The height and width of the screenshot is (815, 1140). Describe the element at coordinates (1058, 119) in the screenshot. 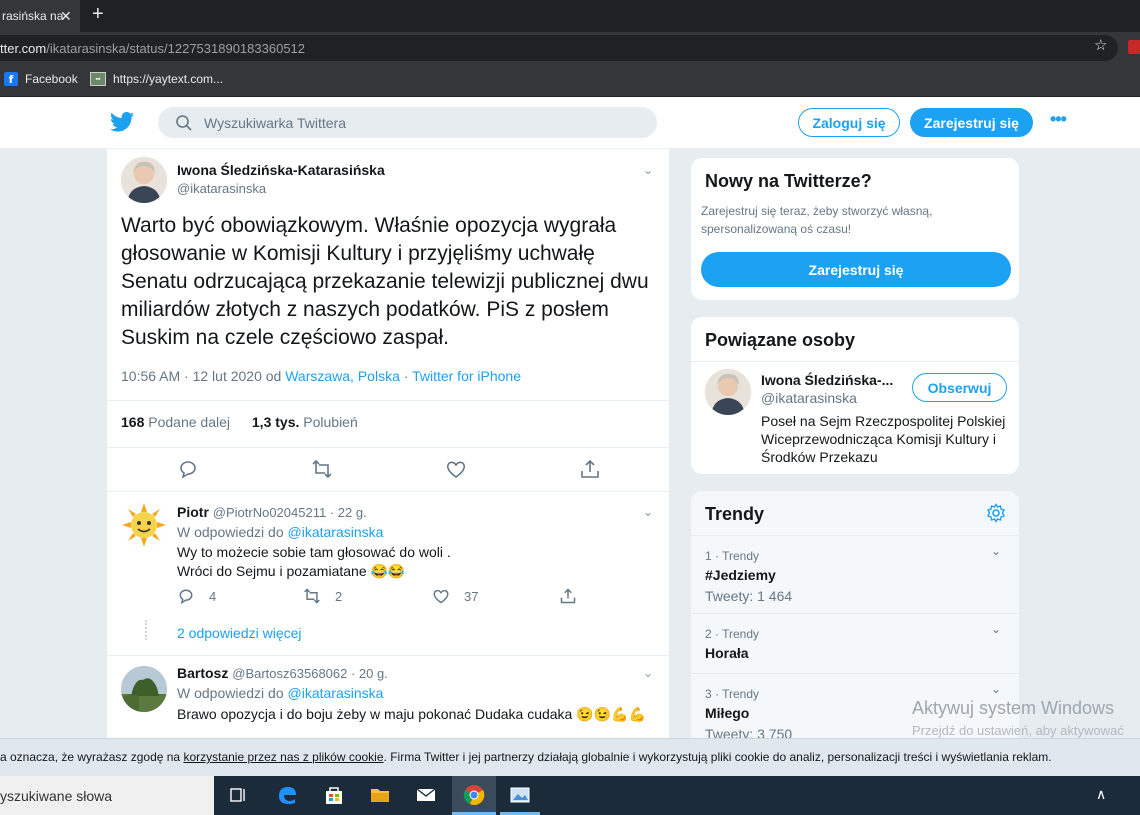

I see `more-options-icon: •••` at that location.